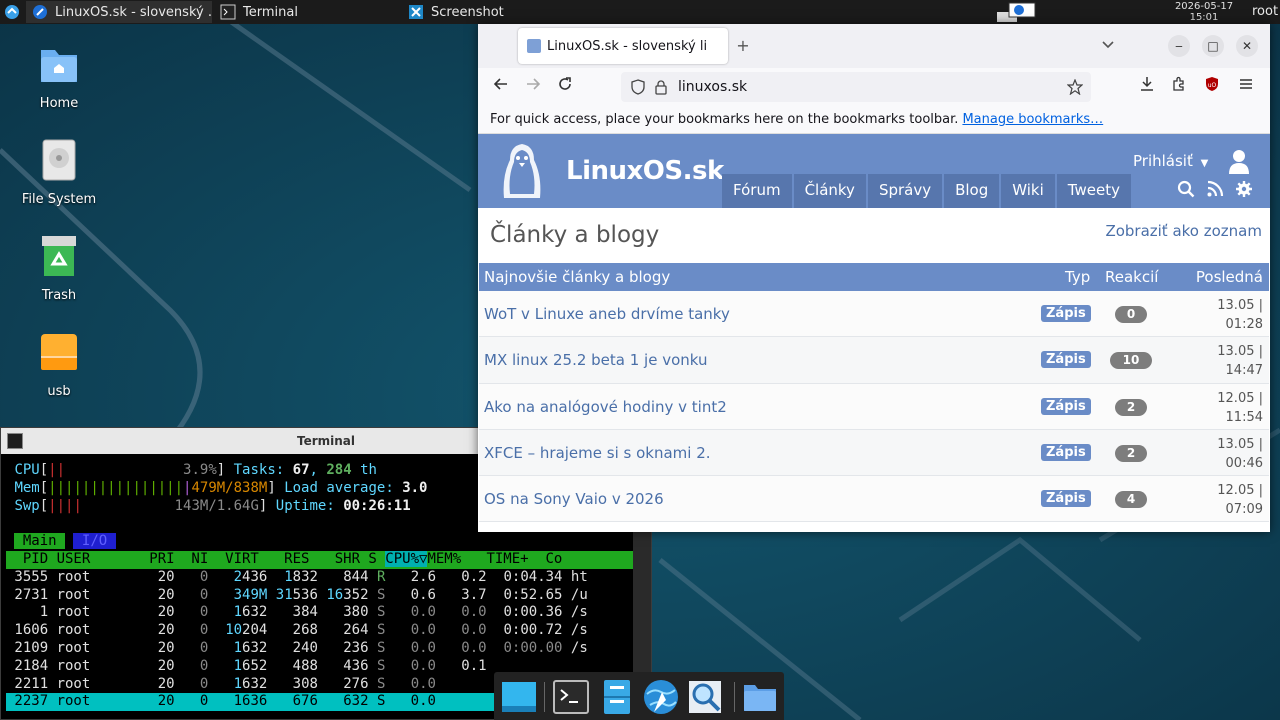  Describe the element at coordinates (1163, 161) in the screenshot. I see `login-label: Prihlásiť` at that location.